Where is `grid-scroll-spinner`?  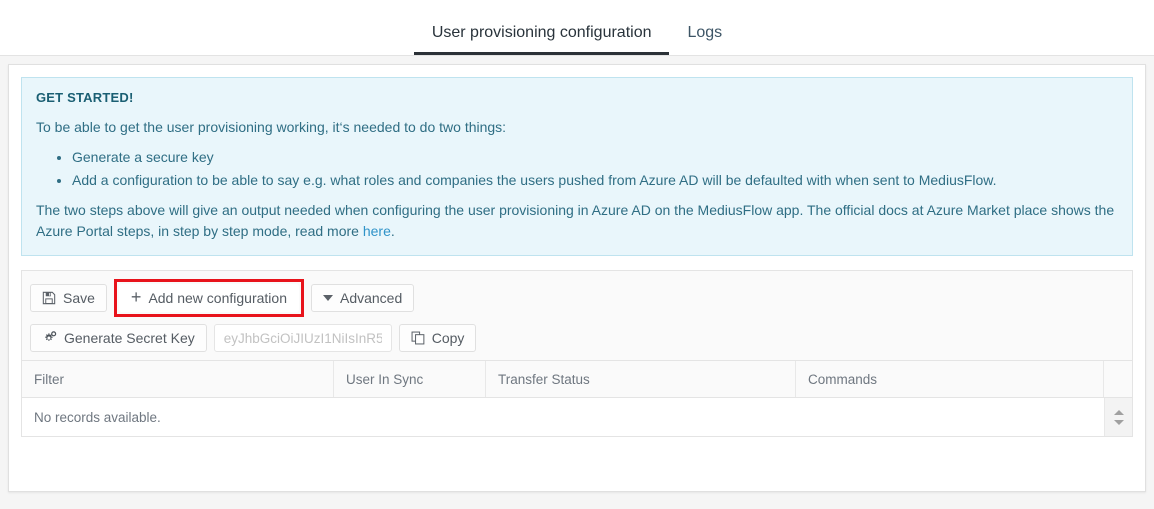
grid-scroll-spinner is located at coordinates (1118, 417).